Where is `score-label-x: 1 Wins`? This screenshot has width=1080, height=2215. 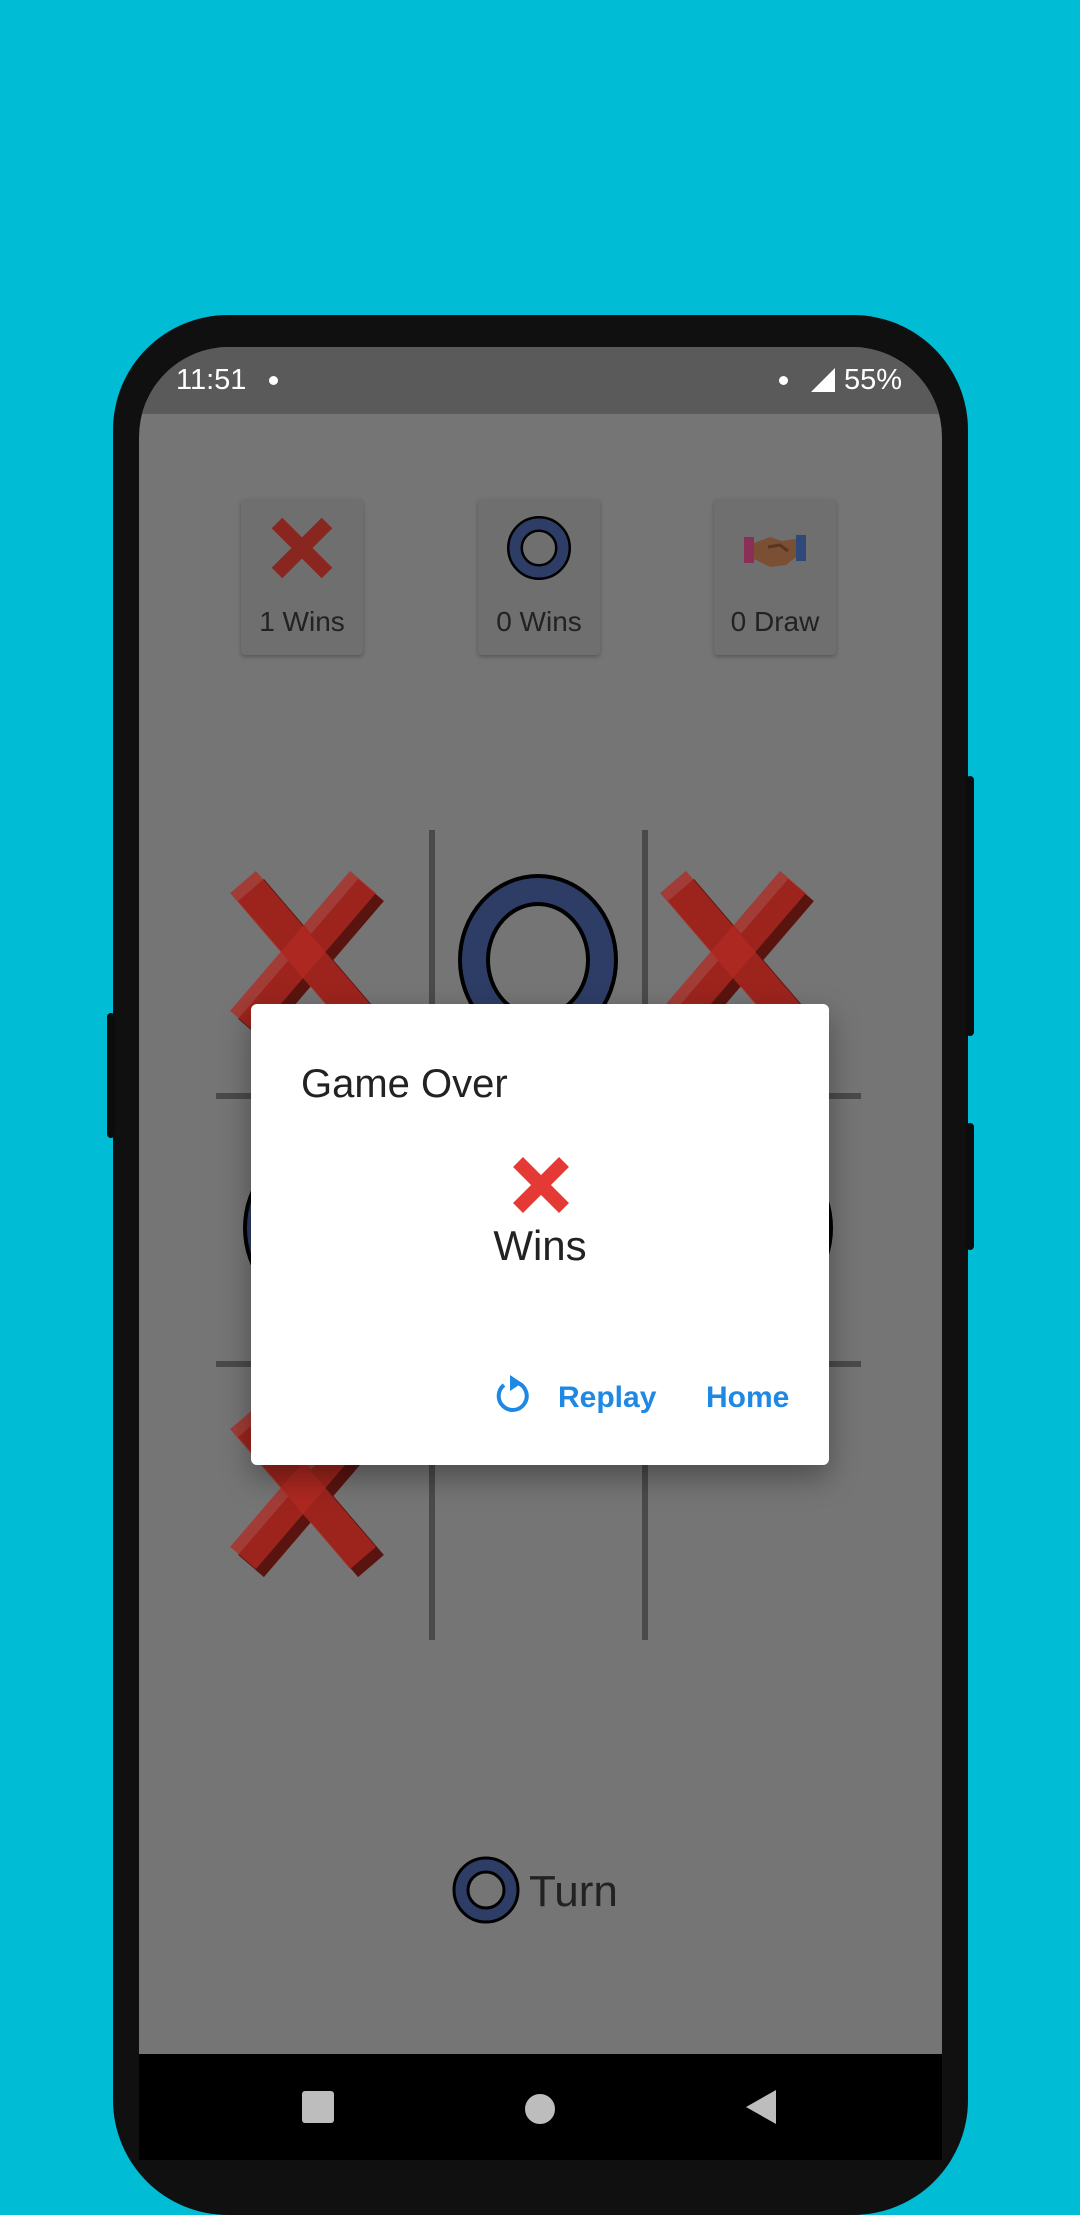 score-label-x: 1 Wins is located at coordinates (302, 621).